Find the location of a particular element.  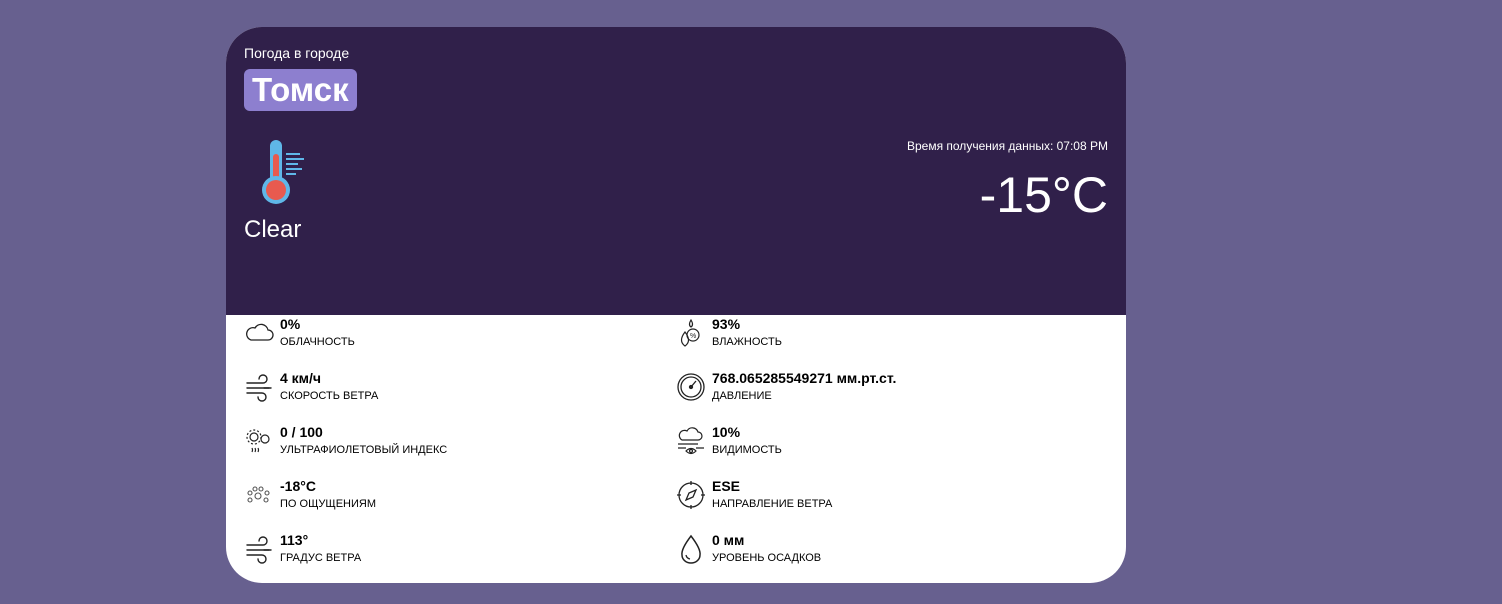

stat-label: ПО ОЩУЩЕНИЯМ is located at coordinates (328, 504).